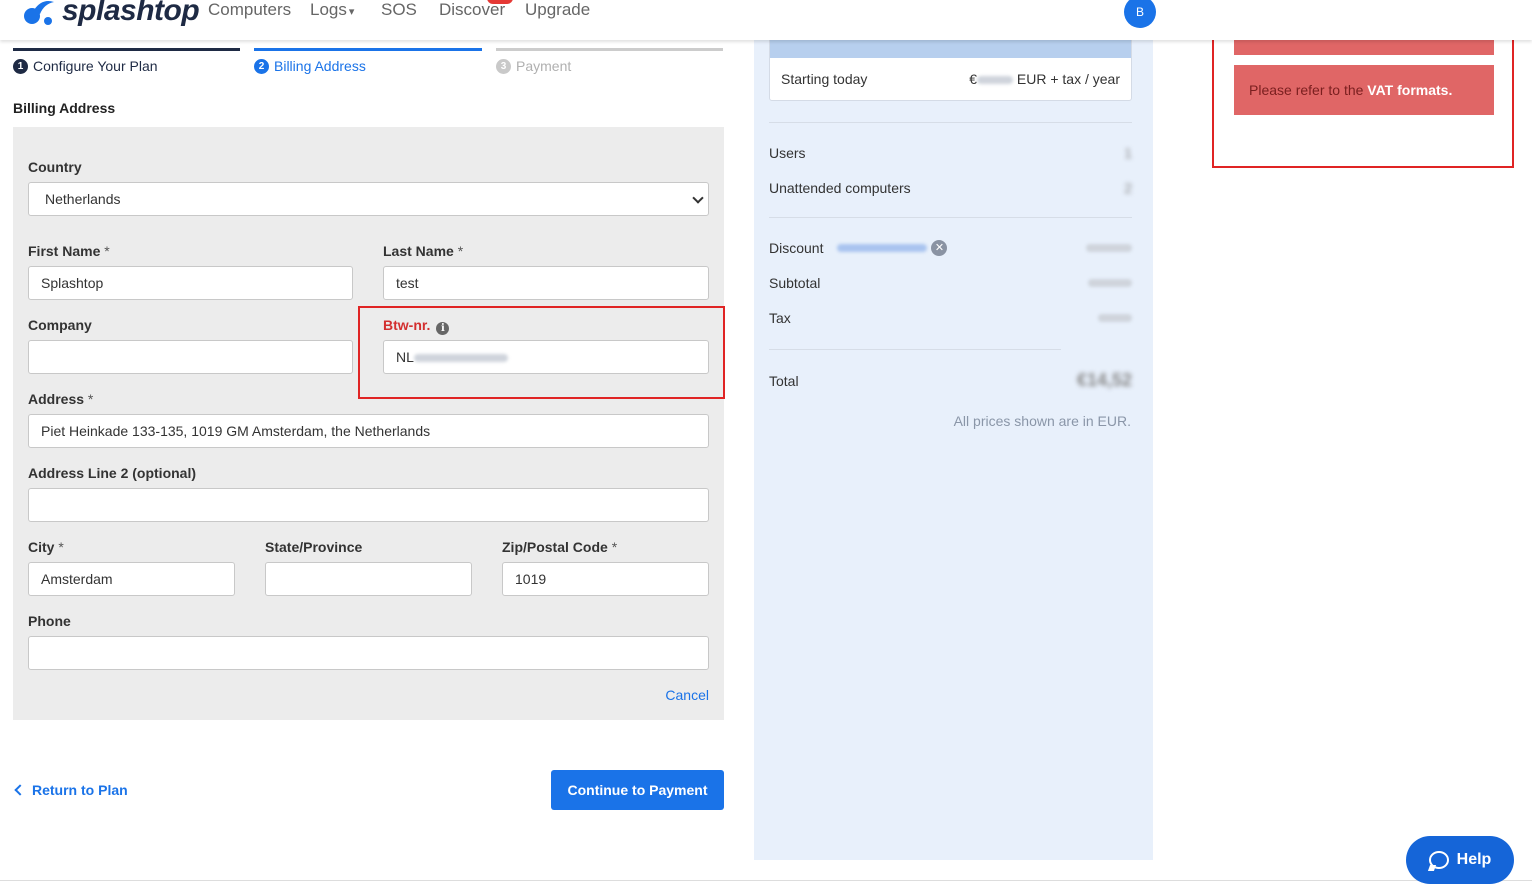  Describe the element at coordinates (368, 63) in the screenshot. I see `step-billing-address: 2 Billing Address` at that location.